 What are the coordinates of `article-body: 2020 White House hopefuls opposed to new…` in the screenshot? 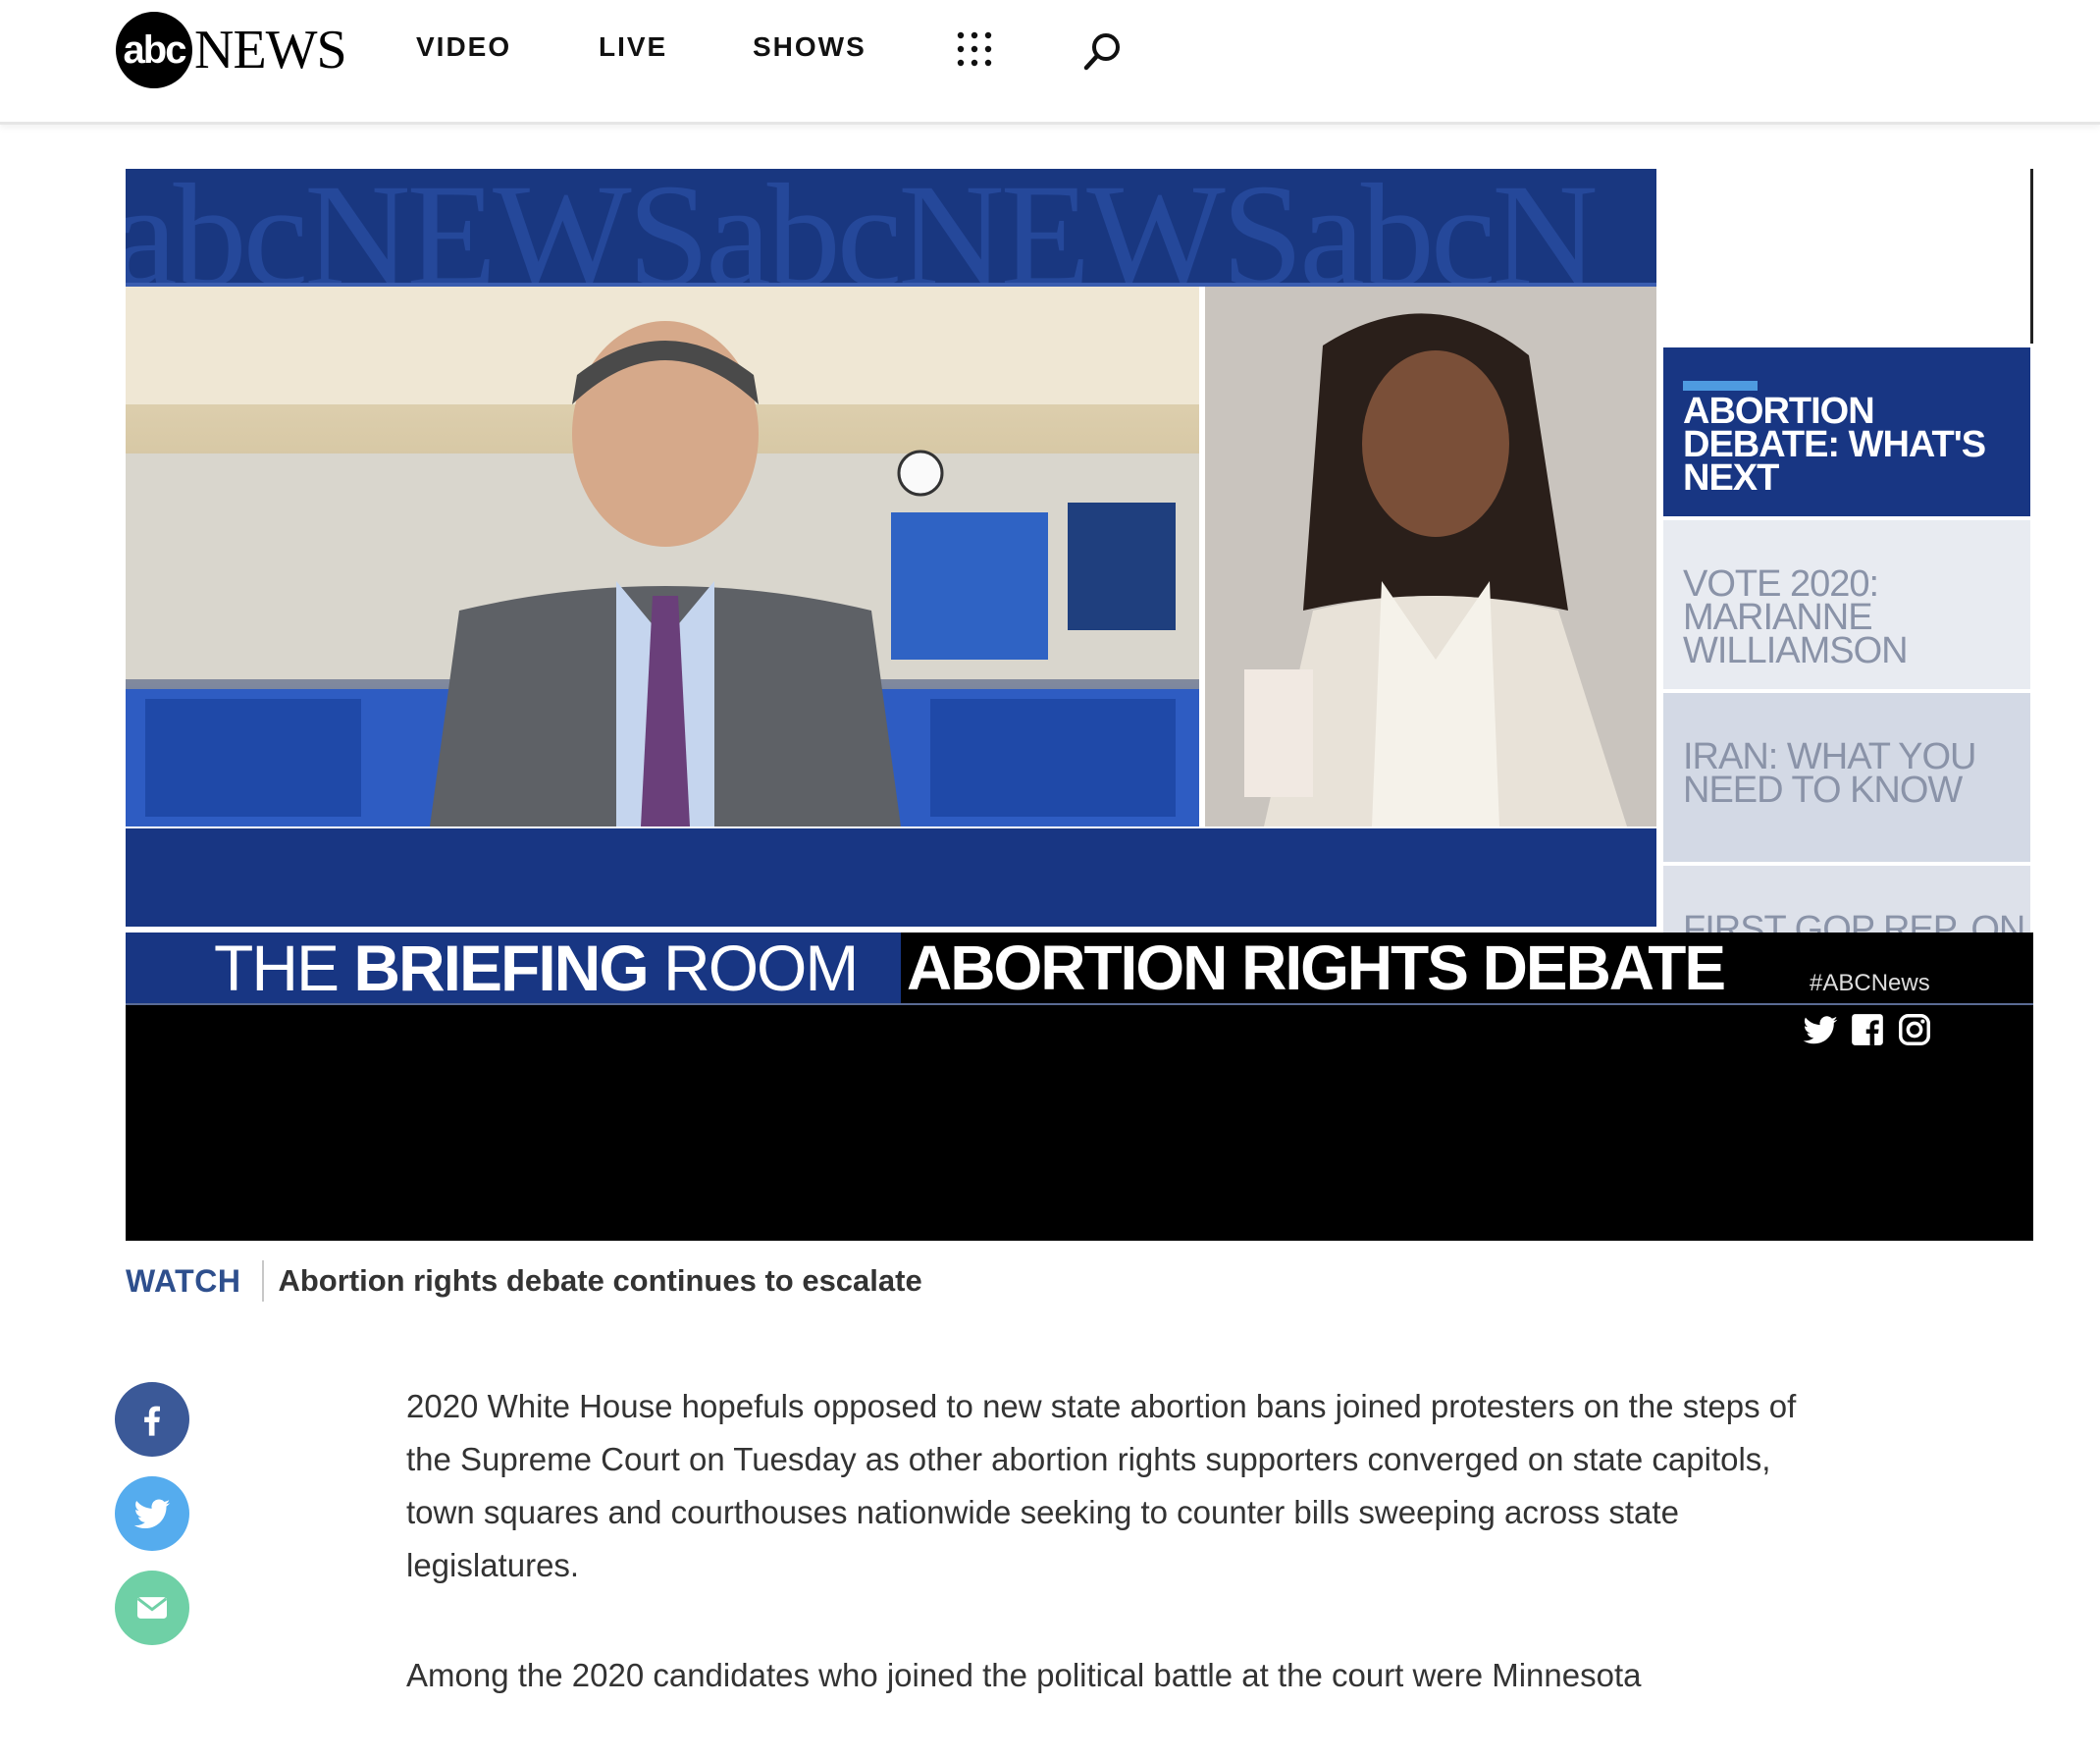 It's located at (1122, 1570).